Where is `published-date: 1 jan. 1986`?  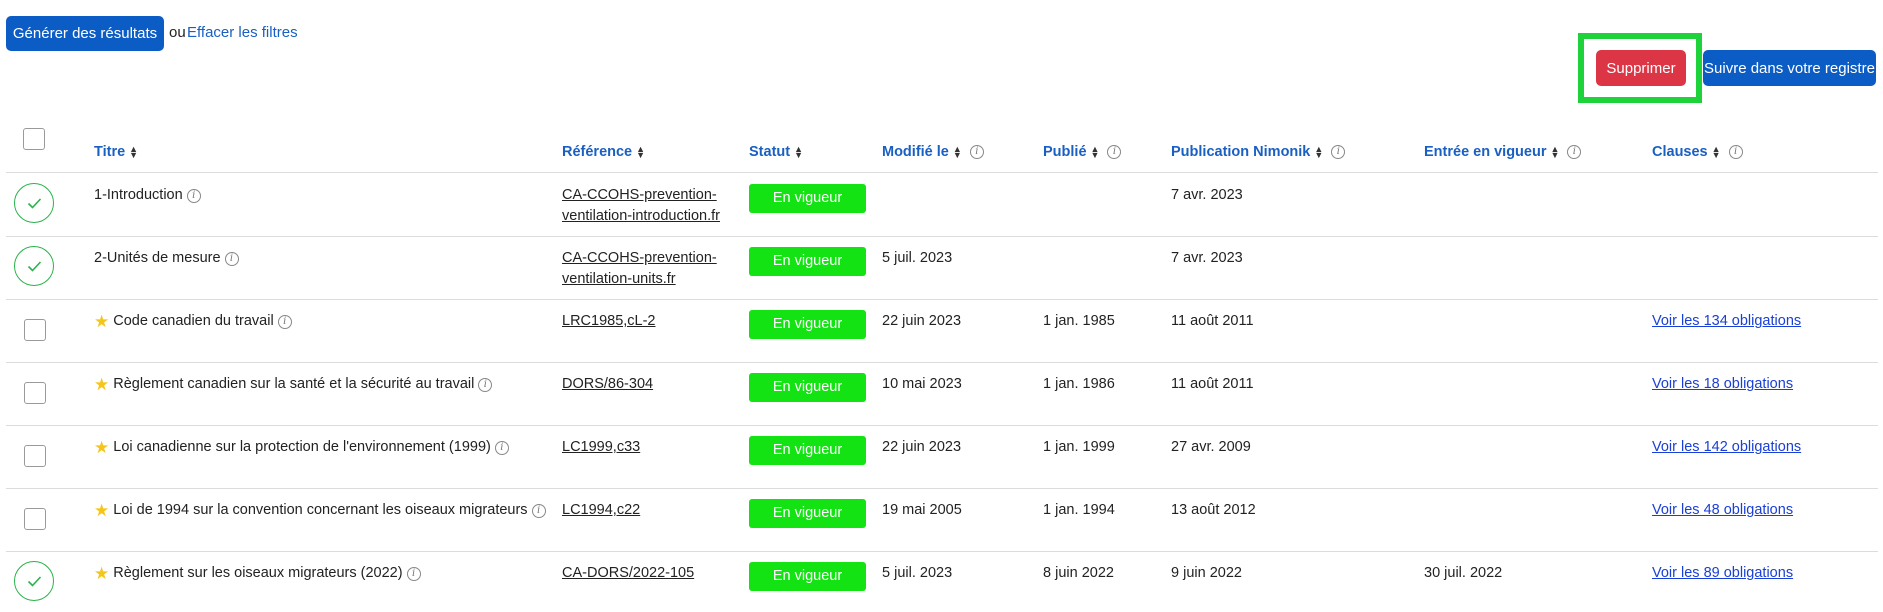
published-date: 1 jan. 1986 is located at coordinates (1079, 384).